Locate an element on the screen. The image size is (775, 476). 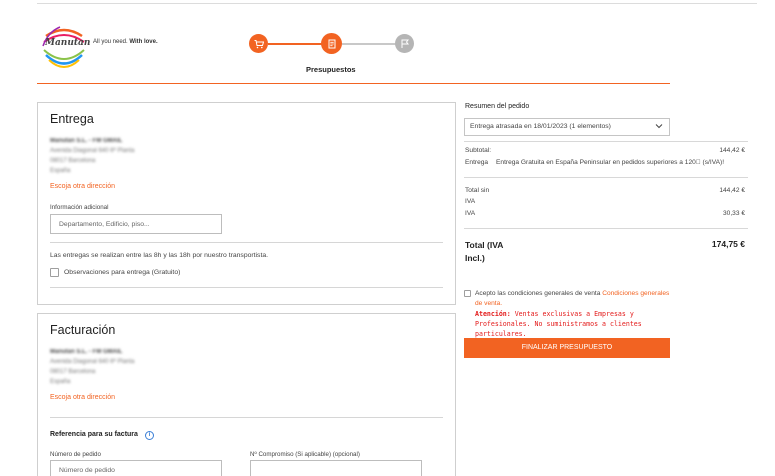
billing-title: Facturación is located at coordinates (83, 330).